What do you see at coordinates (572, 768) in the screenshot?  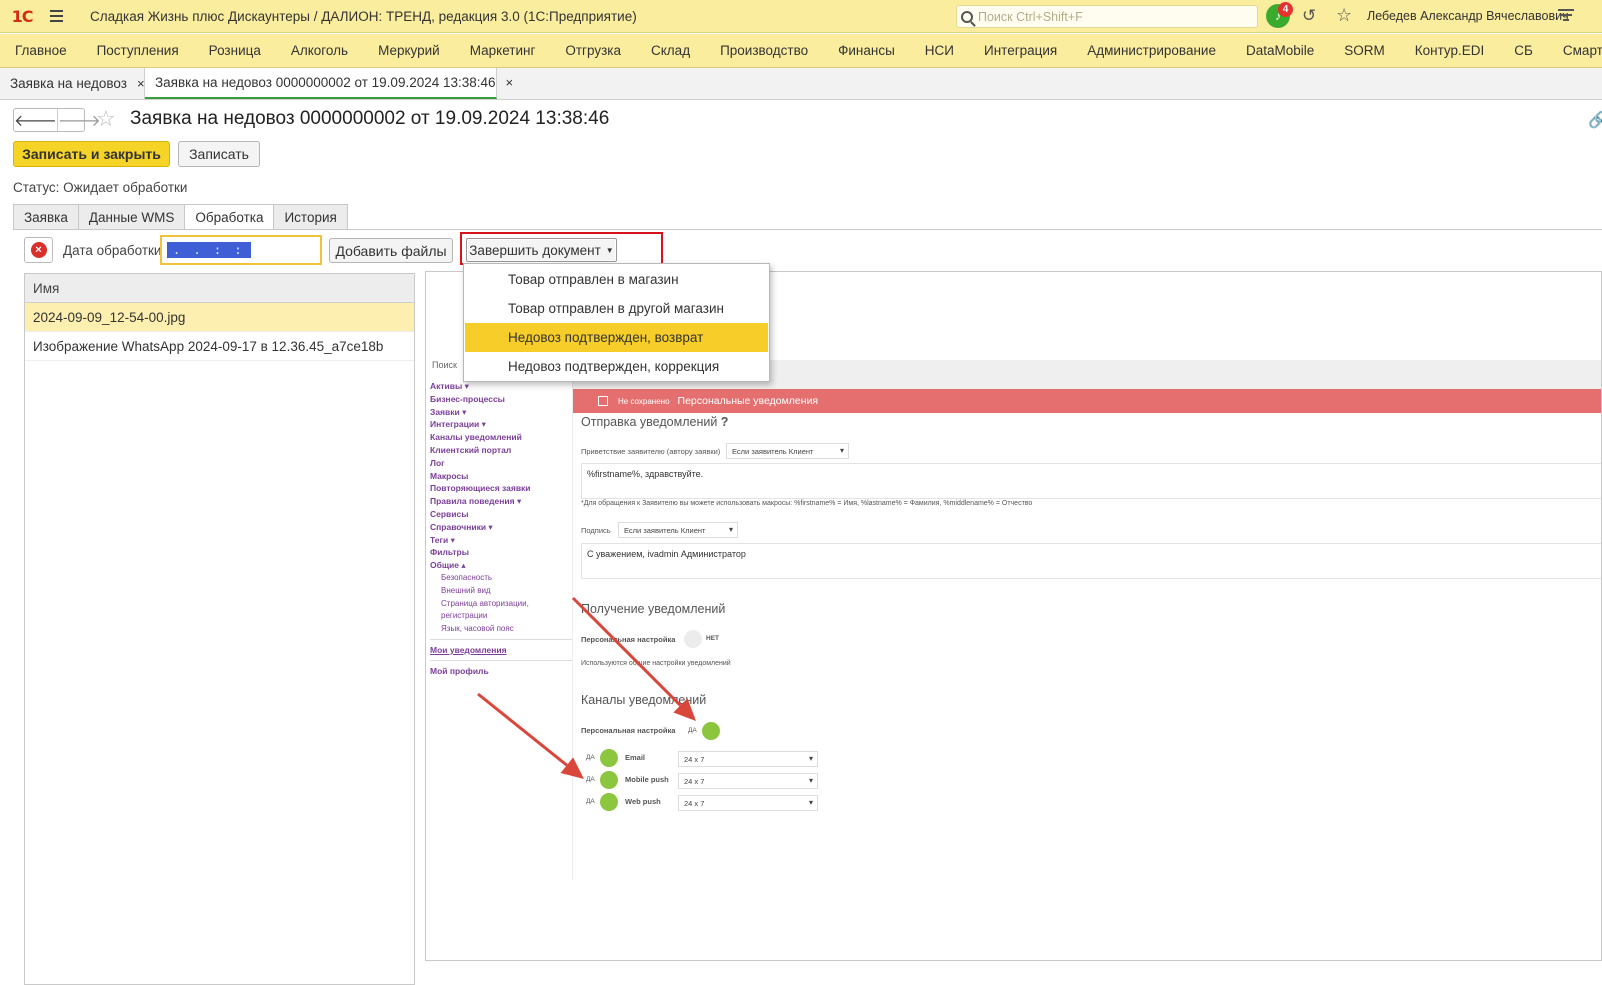 I see `annotation-arrow-channels-head` at bounding box center [572, 768].